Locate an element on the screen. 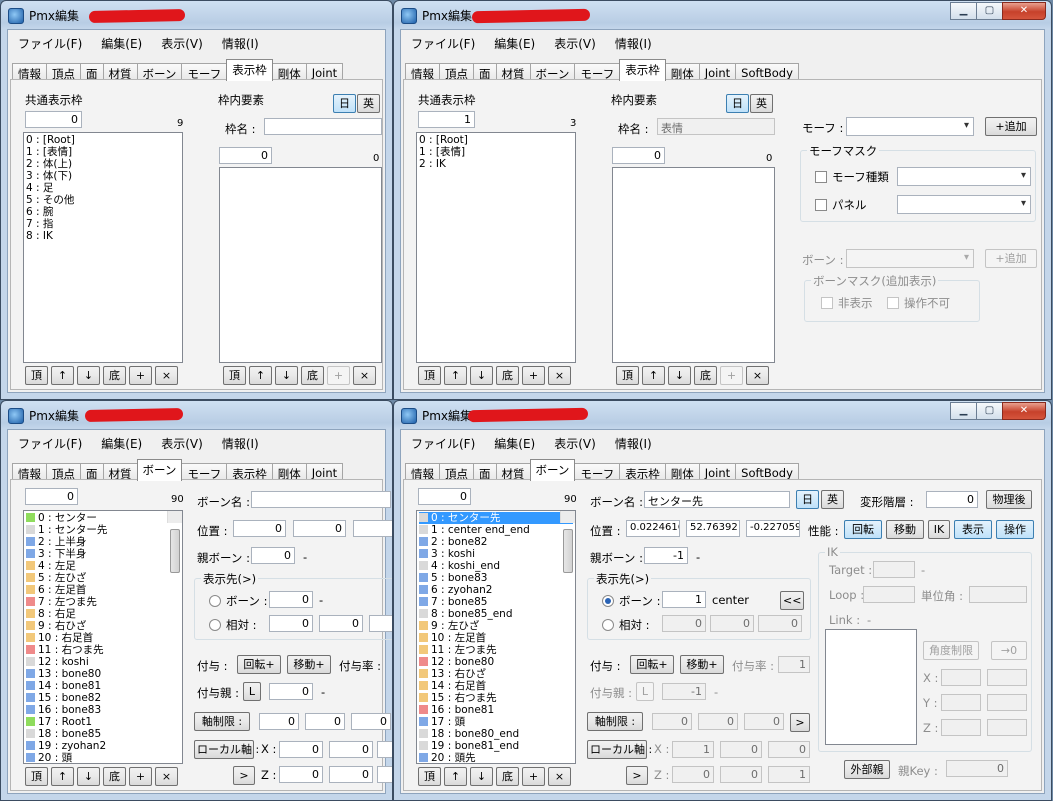 The height and width of the screenshot is (801, 1053). title-bar: Pmx編集 ▁ ▢ ✕ is located at coordinates (722, 15).